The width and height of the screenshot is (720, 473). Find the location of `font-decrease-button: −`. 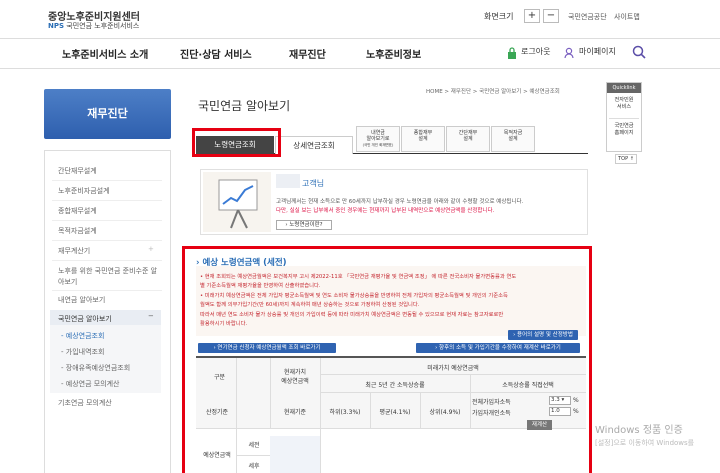

font-decrease-button: − is located at coordinates (551, 16).